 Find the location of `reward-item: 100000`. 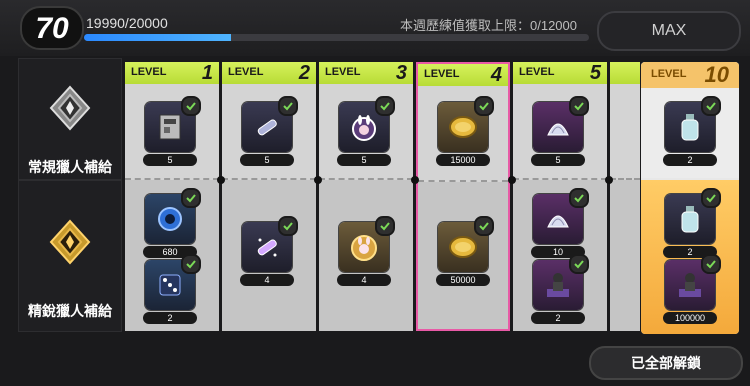

reward-item: 100000 is located at coordinates (692, 289).